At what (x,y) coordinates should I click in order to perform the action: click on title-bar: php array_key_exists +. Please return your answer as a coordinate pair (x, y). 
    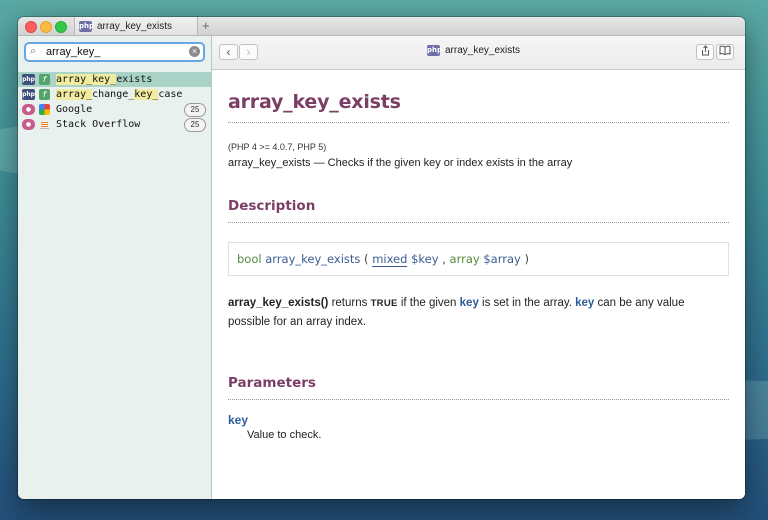
    Looking at the image, I should click on (381, 26).